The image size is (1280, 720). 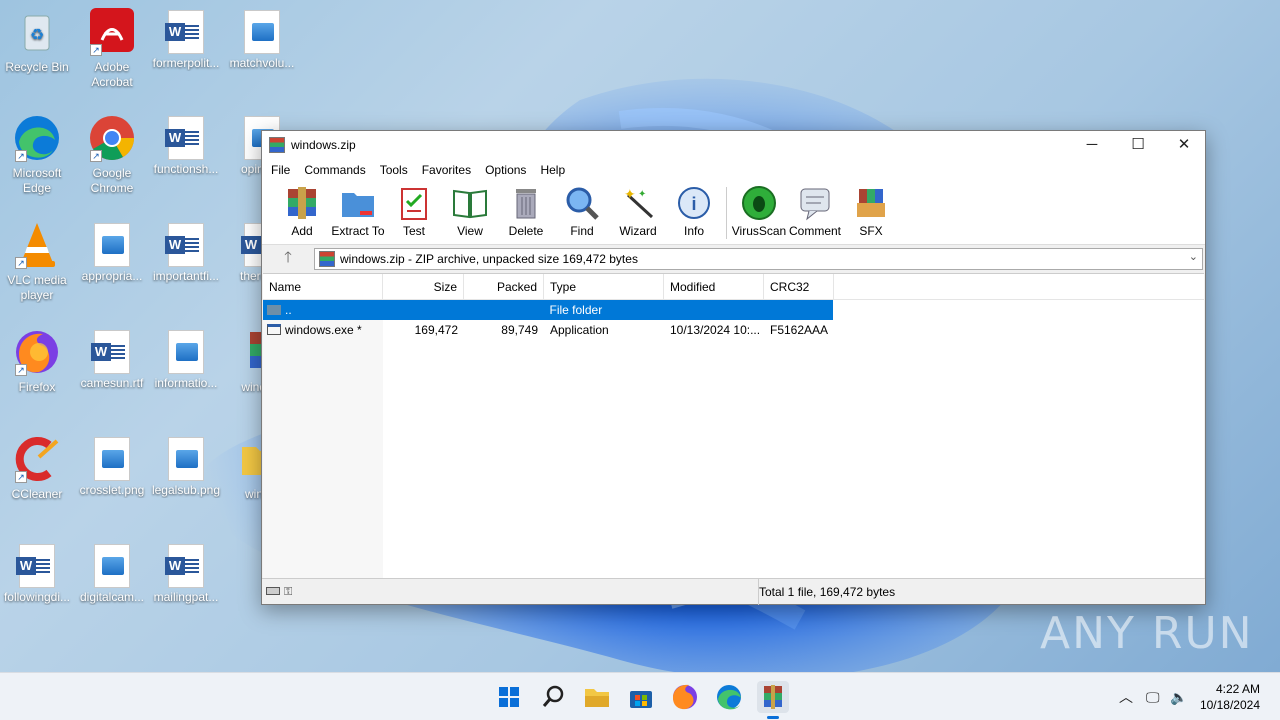 I want to click on volume-icon: 🔈, so click(x=1178, y=696).